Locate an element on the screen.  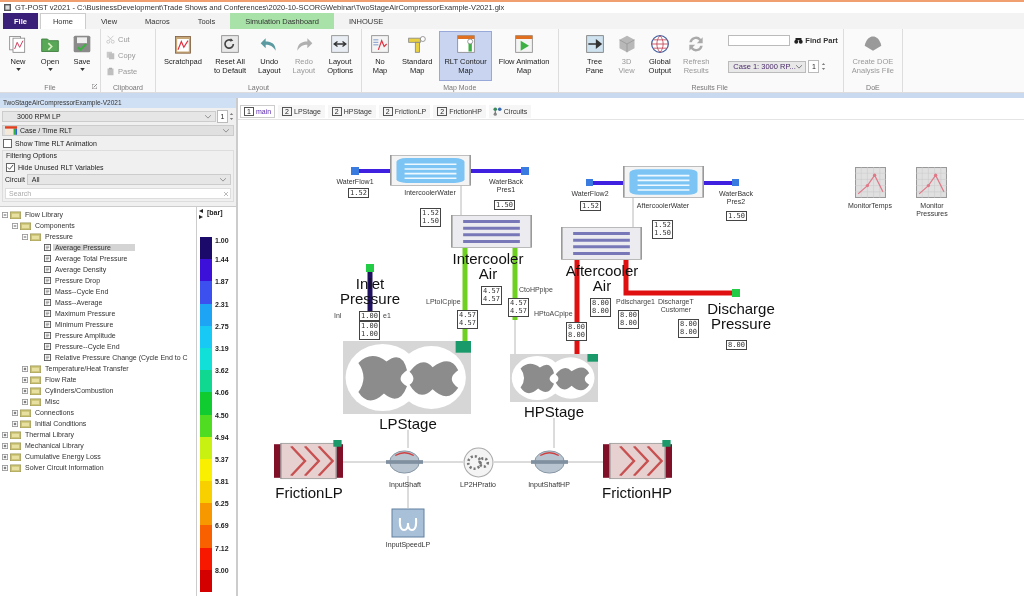
clear-icon is located at coordinates (226, 194).